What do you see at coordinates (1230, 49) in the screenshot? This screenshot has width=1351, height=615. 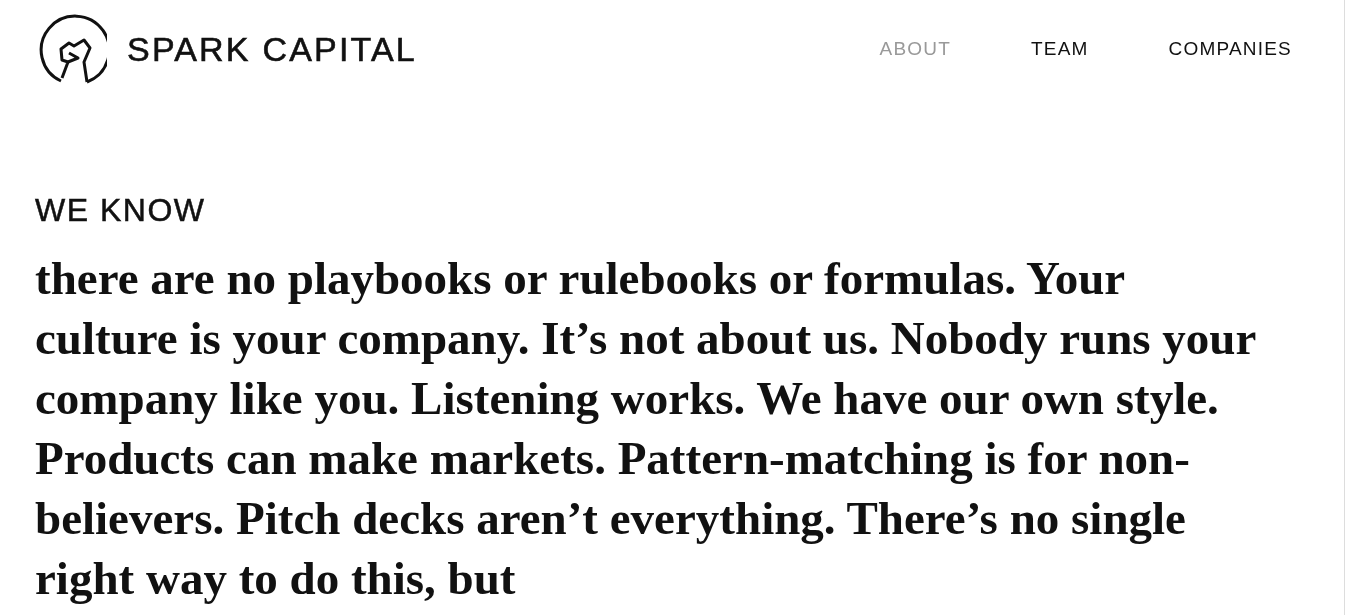 I see `nav-link: COMPANIES` at bounding box center [1230, 49].